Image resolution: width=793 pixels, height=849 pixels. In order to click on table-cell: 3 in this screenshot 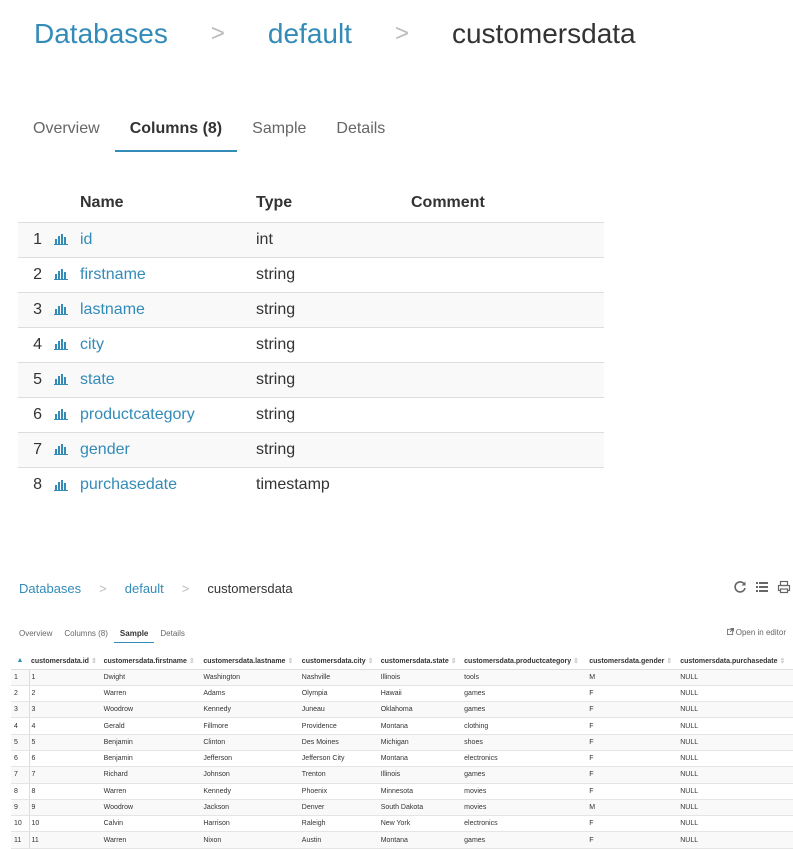, I will do `click(65, 710)`.